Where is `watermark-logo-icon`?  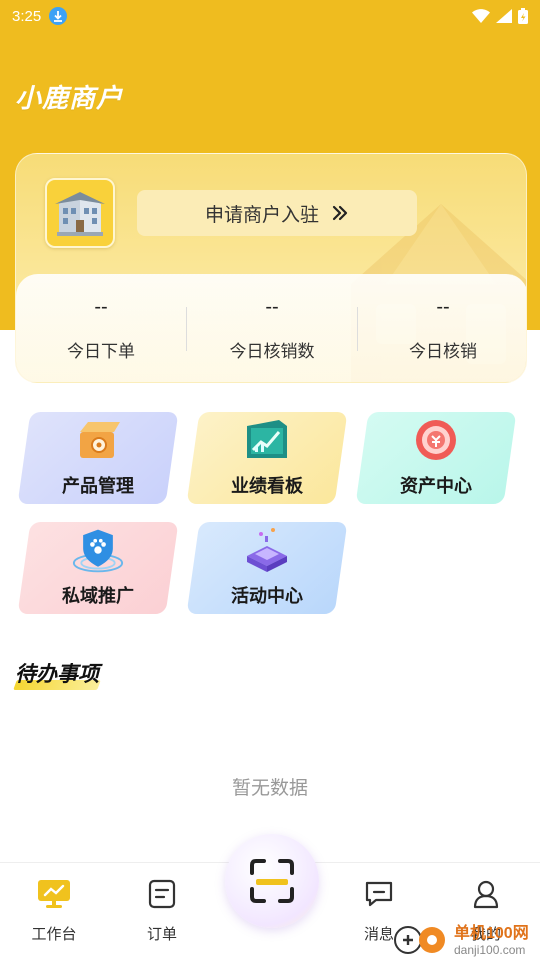 watermark-logo-icon is located at coordinates (419, 939).